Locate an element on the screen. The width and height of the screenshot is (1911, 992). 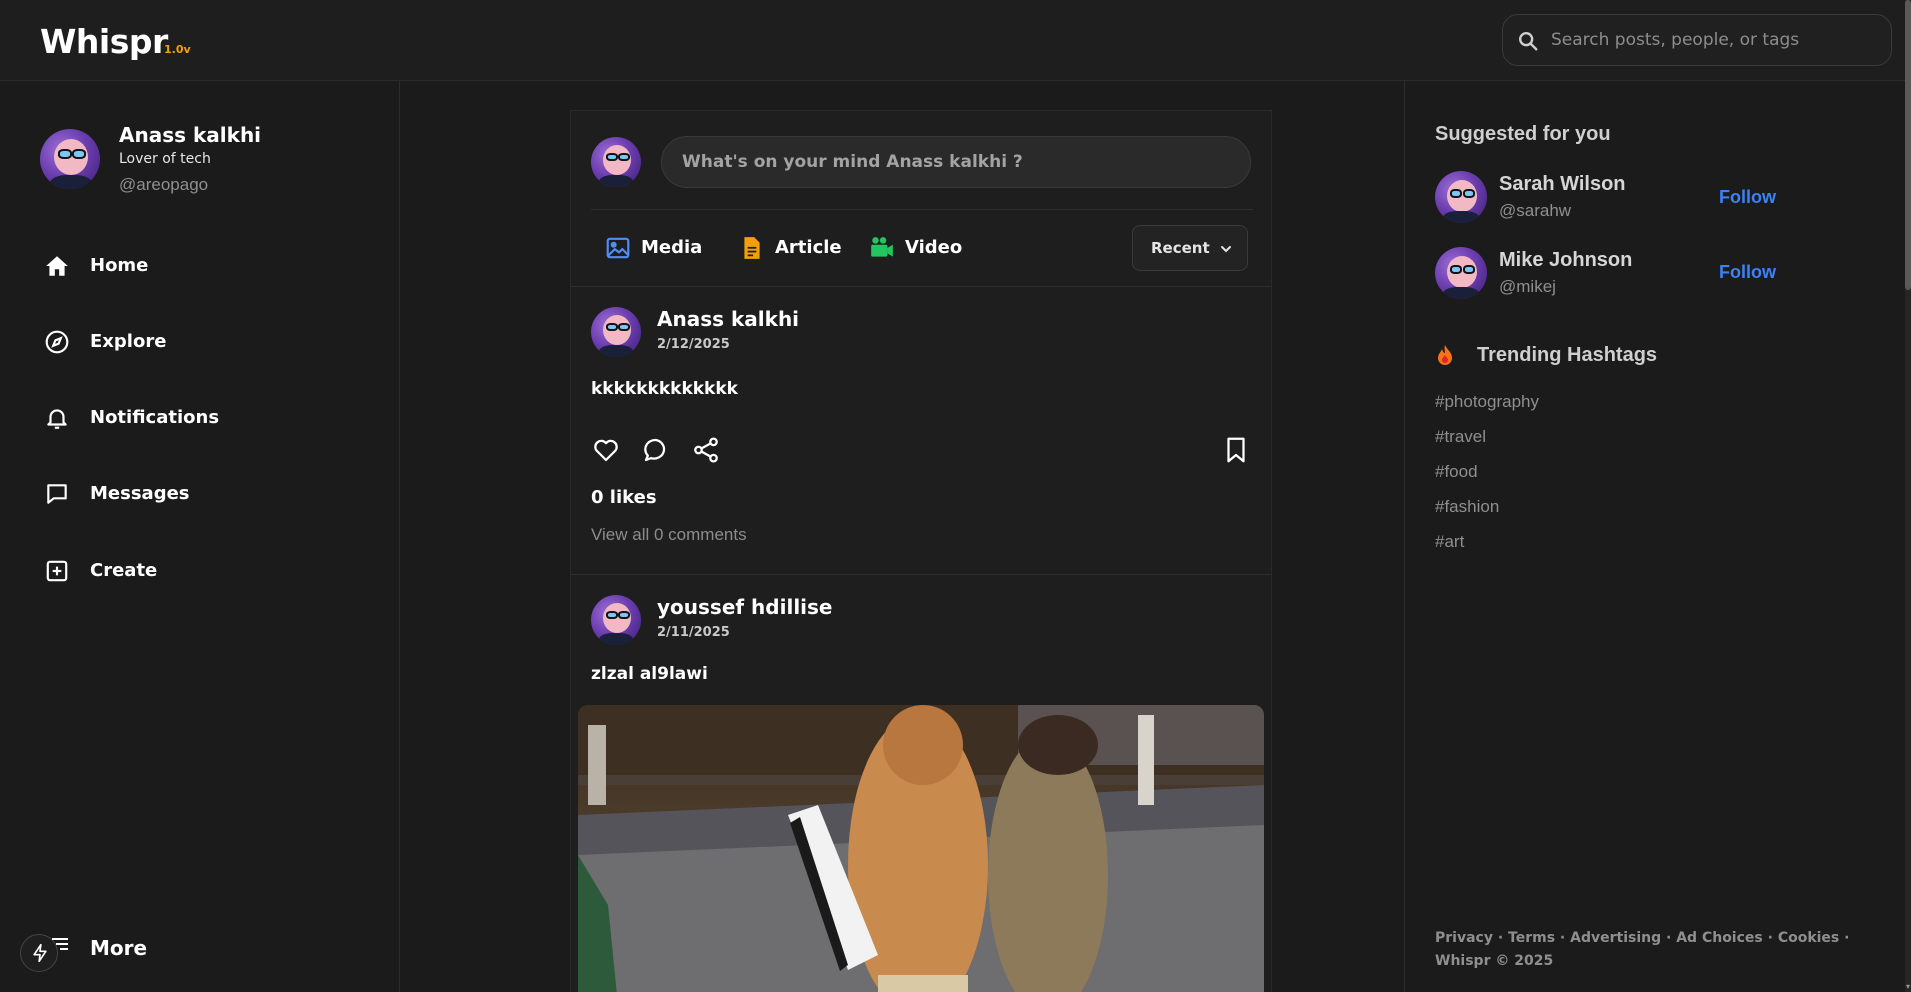
suggested-user-name: Sarah Wilson is located at coordinates (1562, 184).